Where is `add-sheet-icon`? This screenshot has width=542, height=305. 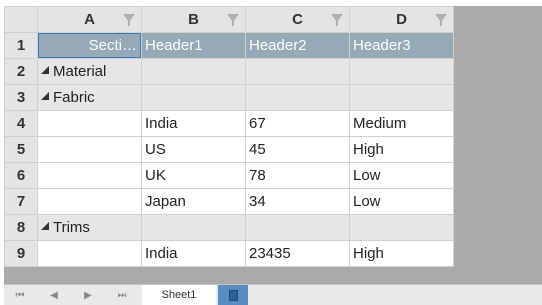
add-sheet-icon is located at coordinates (233, 295).